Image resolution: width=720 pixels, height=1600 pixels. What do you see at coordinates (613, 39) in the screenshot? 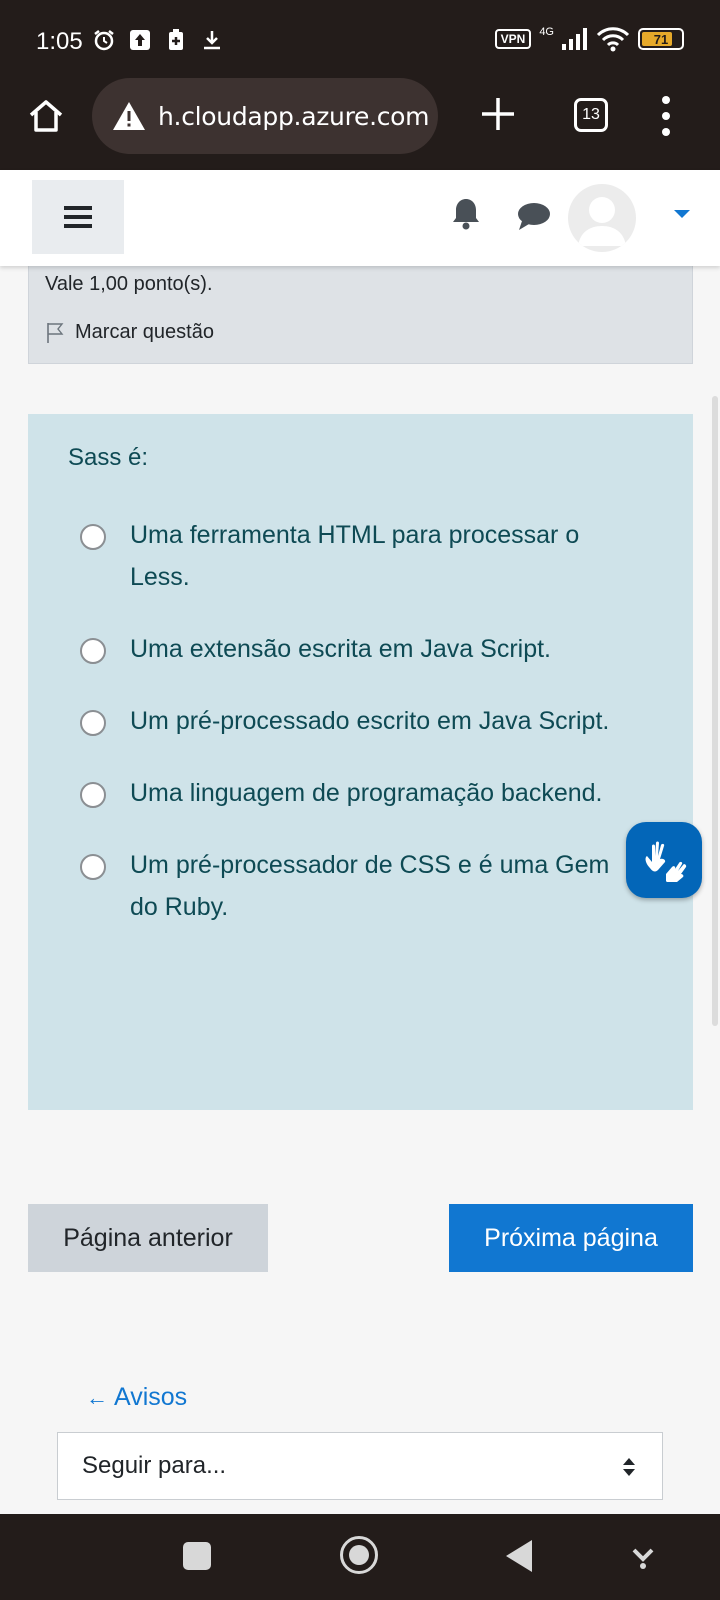
I see `wifi-icon` at bounding box center [613, 39].